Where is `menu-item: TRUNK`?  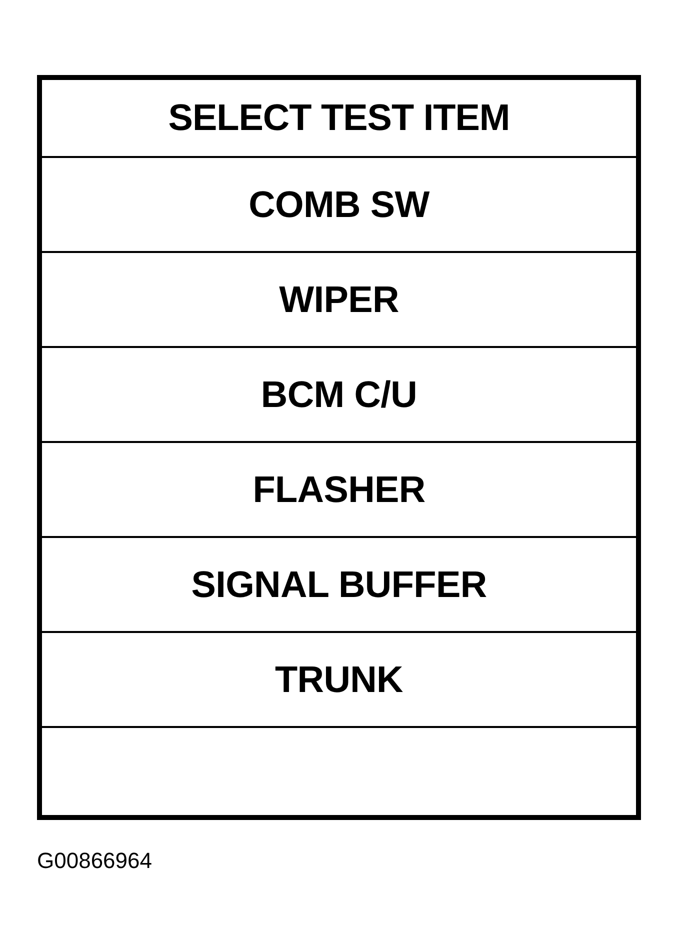
menu-item: TRUNK is located at coordinates (339, 679).